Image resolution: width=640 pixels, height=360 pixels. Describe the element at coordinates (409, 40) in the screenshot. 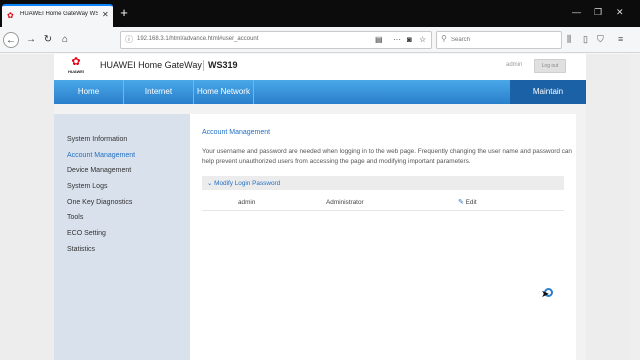

I see `pocket-icon: ◙` at that location.